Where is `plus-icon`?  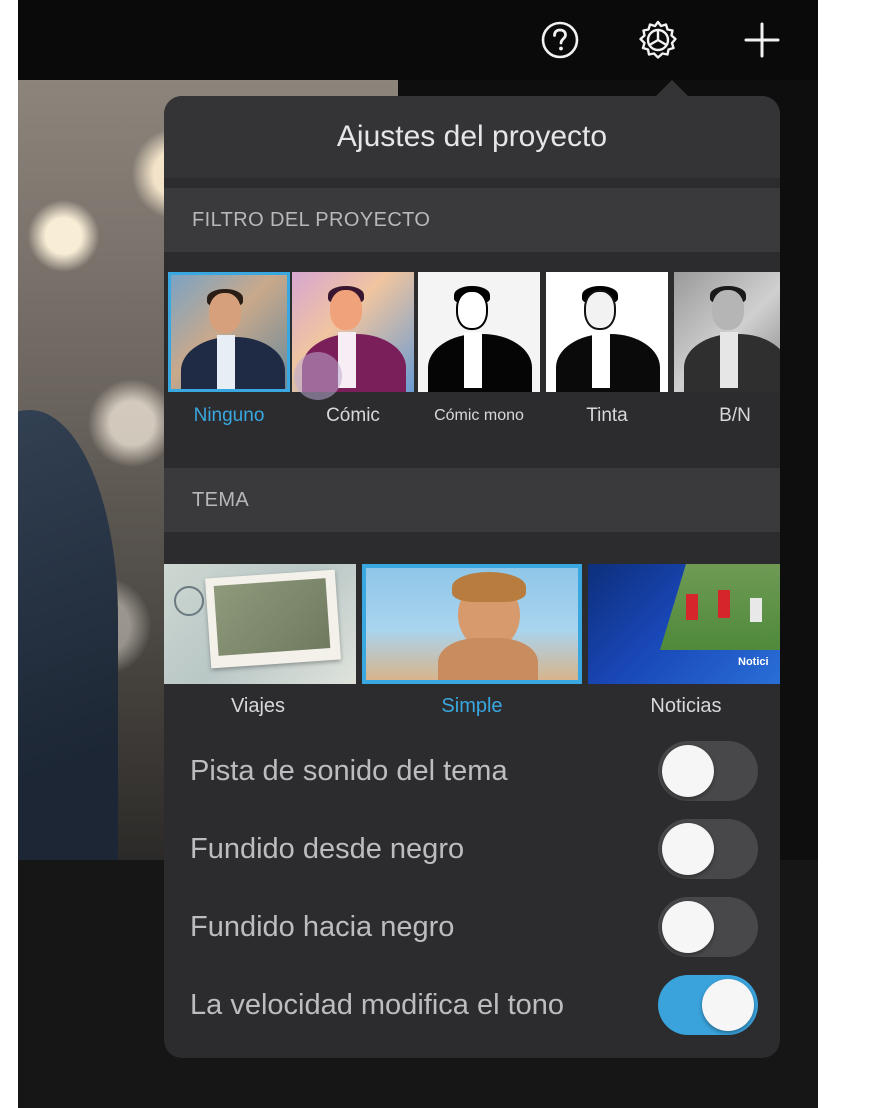
plus-icon is located at coordinates (762, 40).